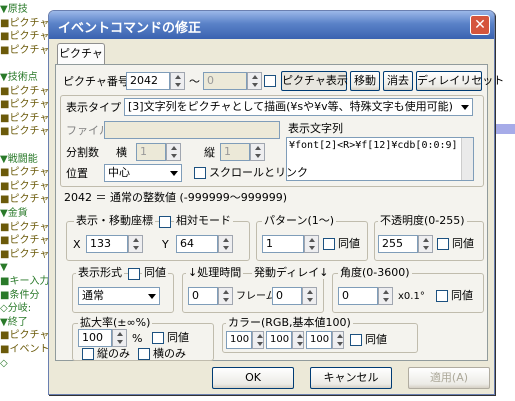 This screenshot has width=515, height=401. Describe the element at coordinates (380, 159) in the screenshot. I see `display-text-area: ¥font[2]<R>¥f[12]¥cdb[0:0:9]` at that location.